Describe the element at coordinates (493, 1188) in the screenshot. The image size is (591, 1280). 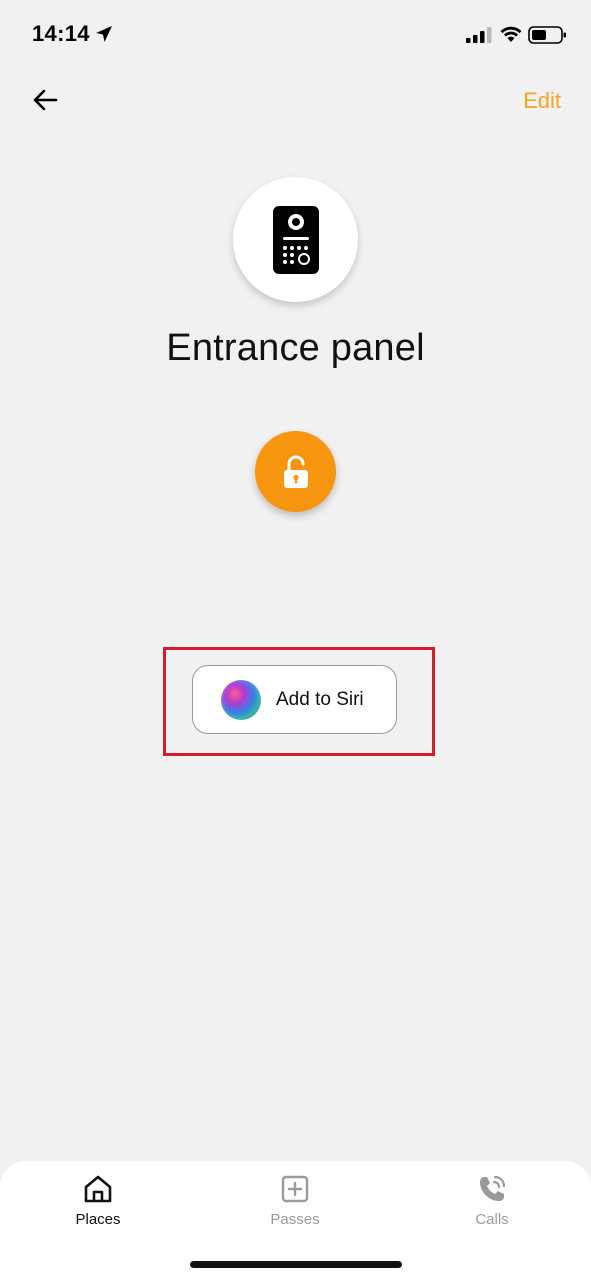
I see `phone-icon` at that location.